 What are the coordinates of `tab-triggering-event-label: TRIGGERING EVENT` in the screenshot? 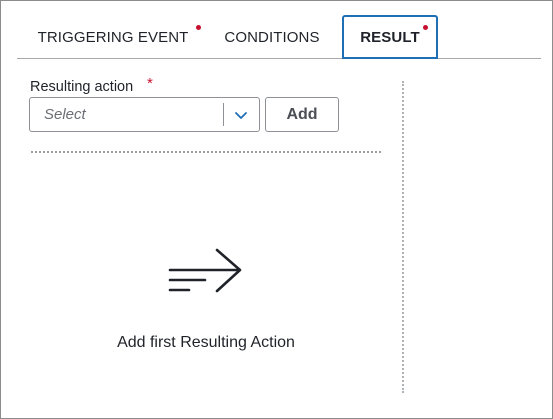 It's located at (113, 37).